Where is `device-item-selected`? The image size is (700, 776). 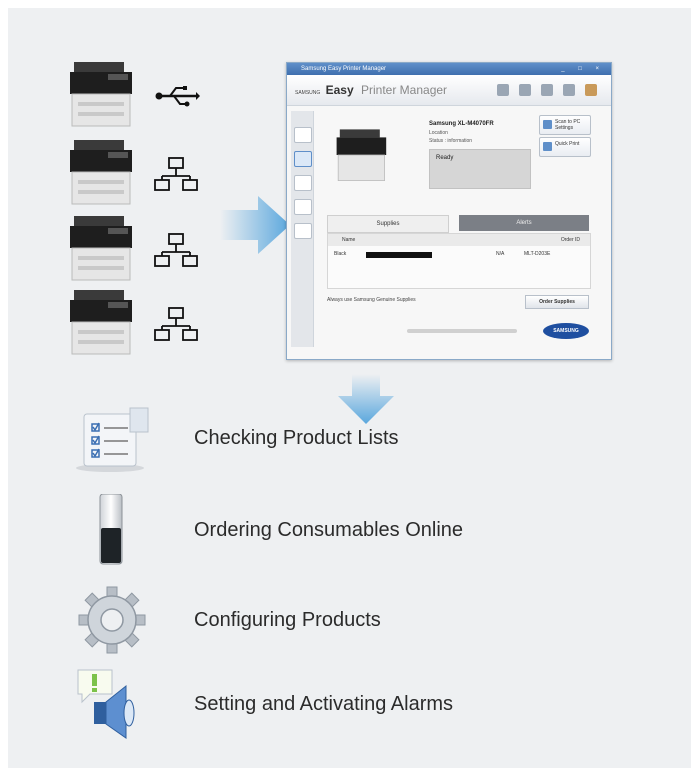
device-item-selected is located at coordinates (303, 159).